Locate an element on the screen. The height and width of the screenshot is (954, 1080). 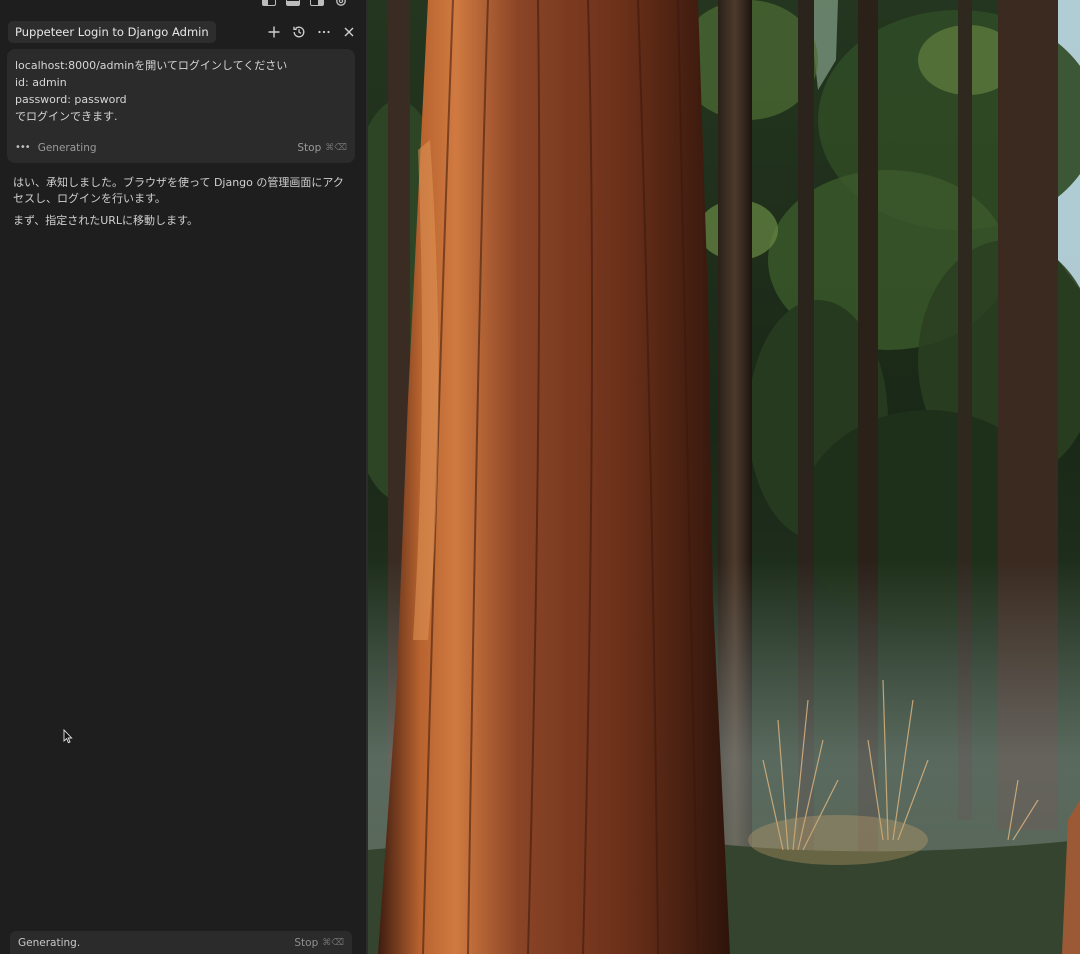
stop-shortcut: ⌘⌫ is located at coordinates (336, 148).